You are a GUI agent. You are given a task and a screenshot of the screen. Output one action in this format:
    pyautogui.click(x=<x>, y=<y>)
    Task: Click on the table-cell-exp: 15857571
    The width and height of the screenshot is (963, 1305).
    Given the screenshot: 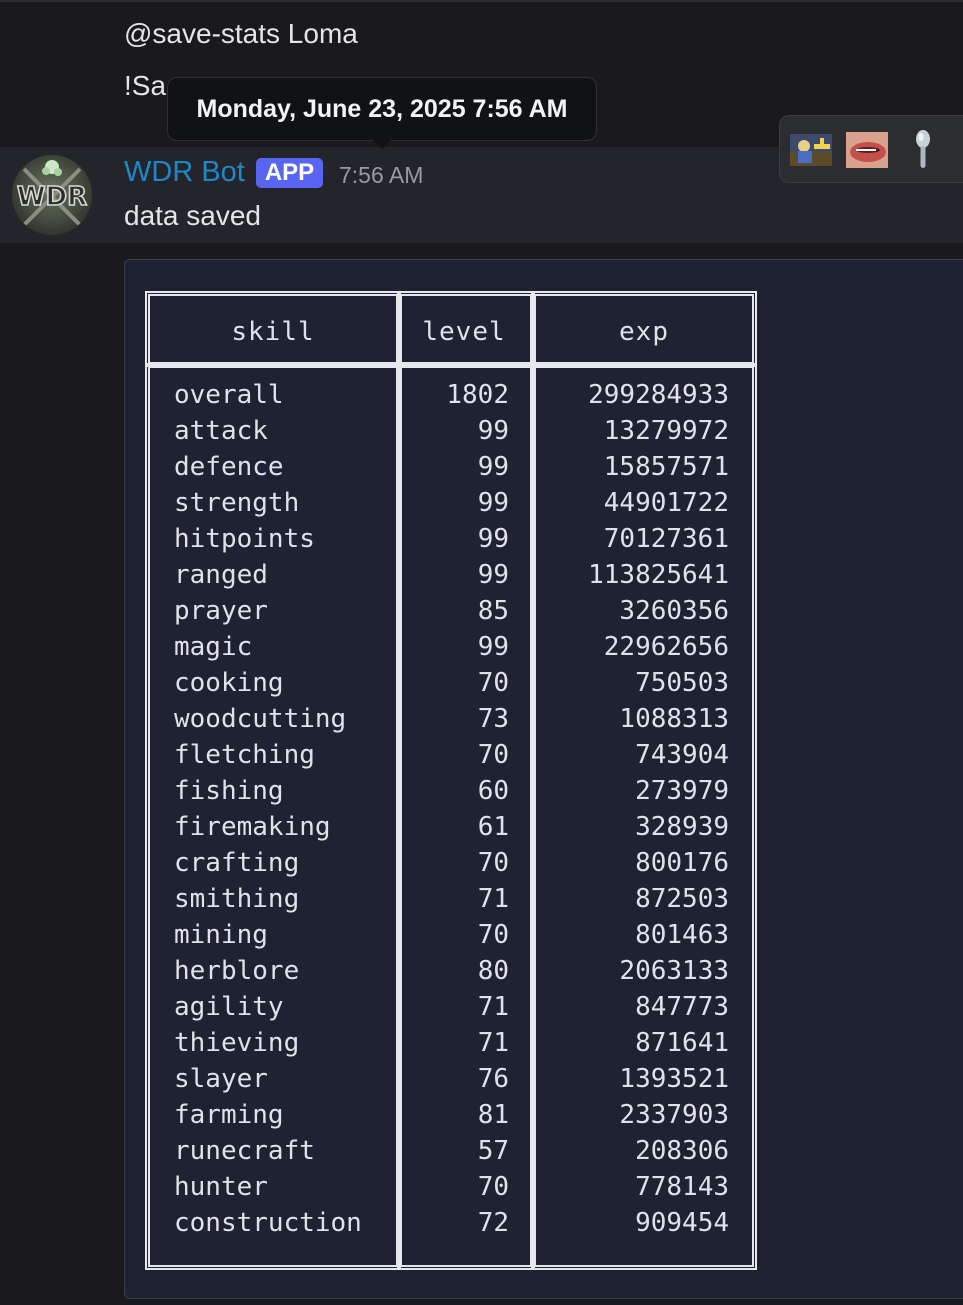 What is the action you would take?
    pyautogui.click(x=666, y=467)
    